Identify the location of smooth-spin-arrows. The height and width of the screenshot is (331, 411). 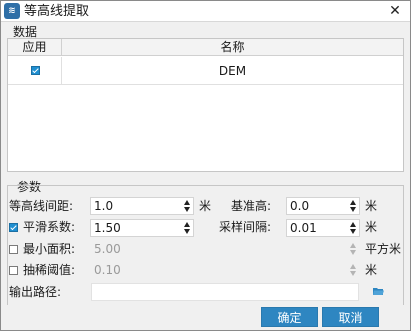
(187, 228).